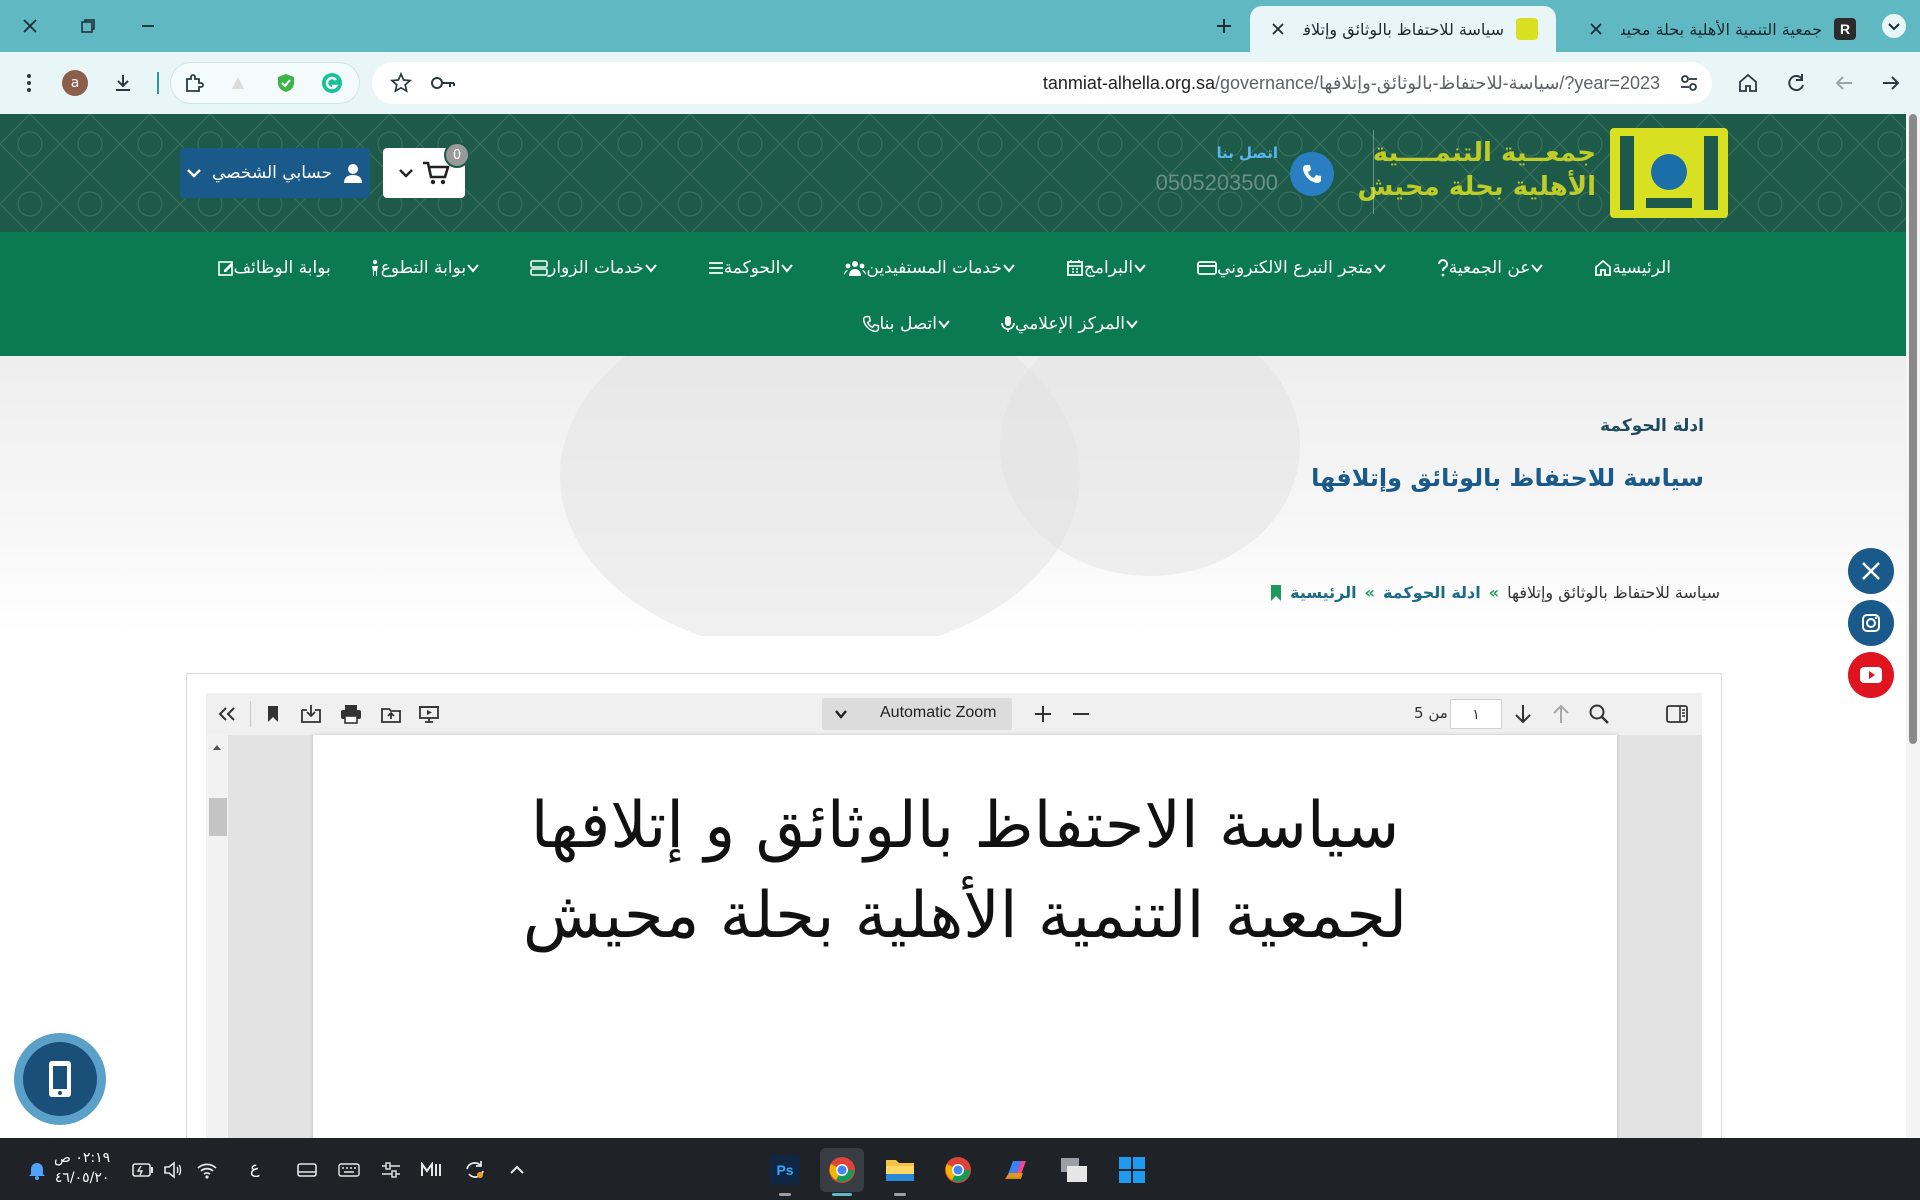 This screenshot has height=1200, width=1920. Describe the element at coordinates (931, 268) in the screenshot. I see `nav-item-beneficiary-services: خدمات المستفيدين` at that location.